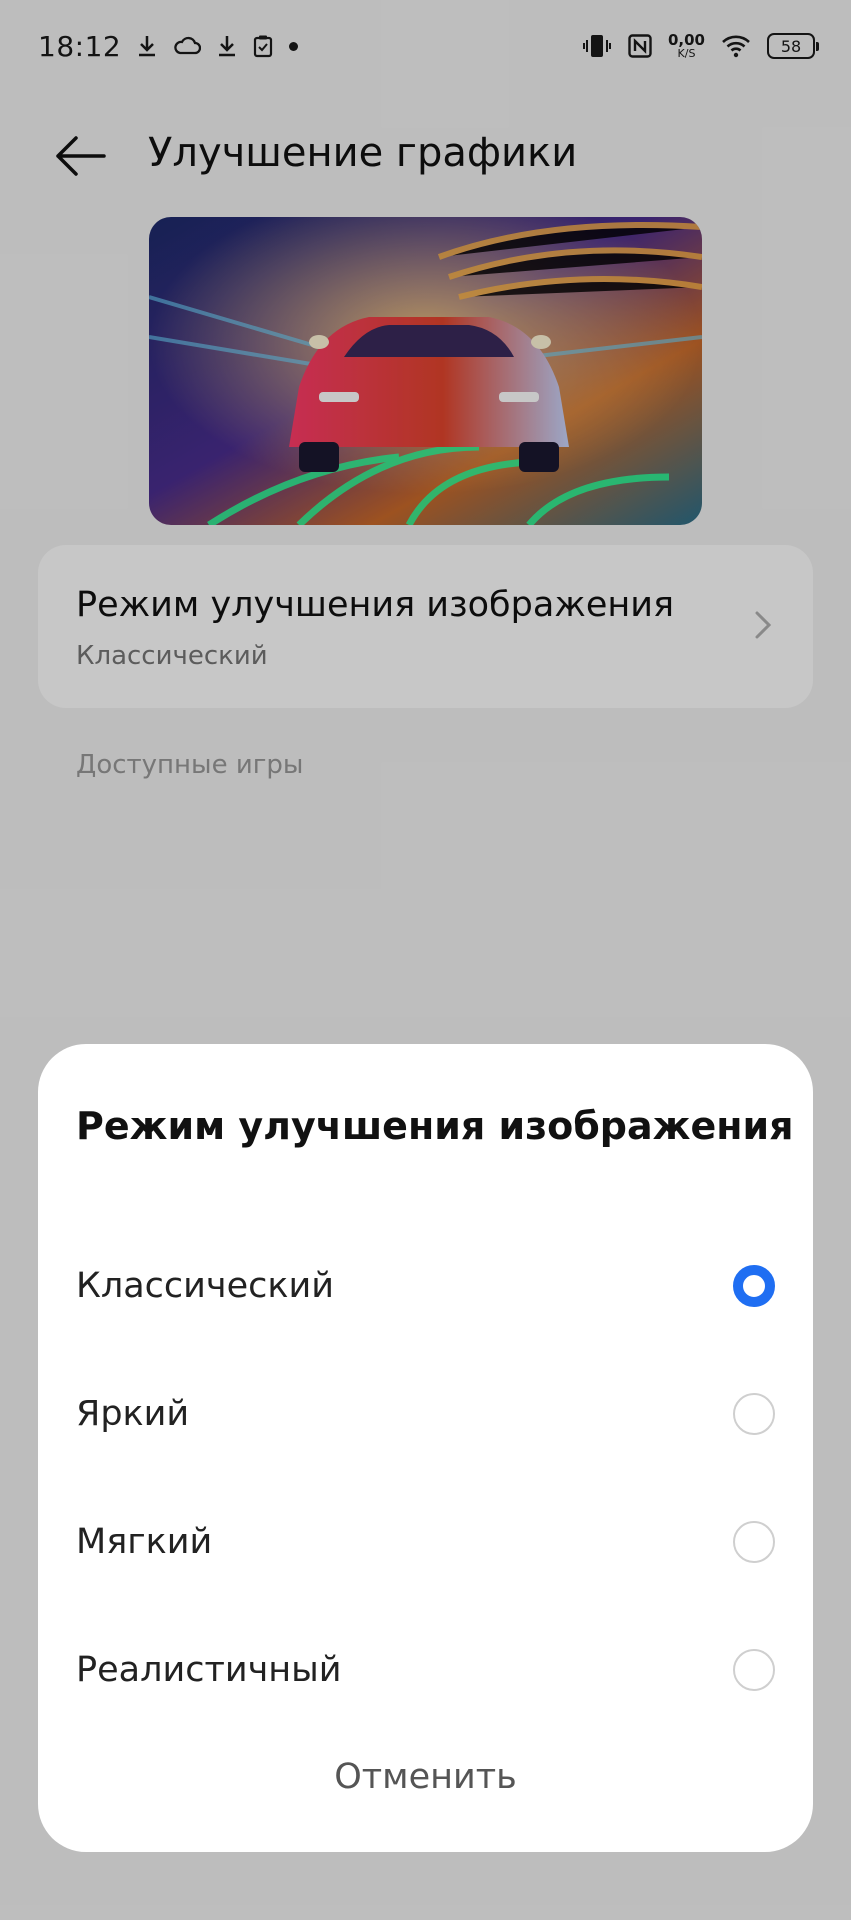 The width and height of the screenshot is (851, 1920). What do you see at coordinates (435, 1126) in the screenshot?
I see `dialog-title: Режим улучшения изображения` at bounding box center [435, 1126].